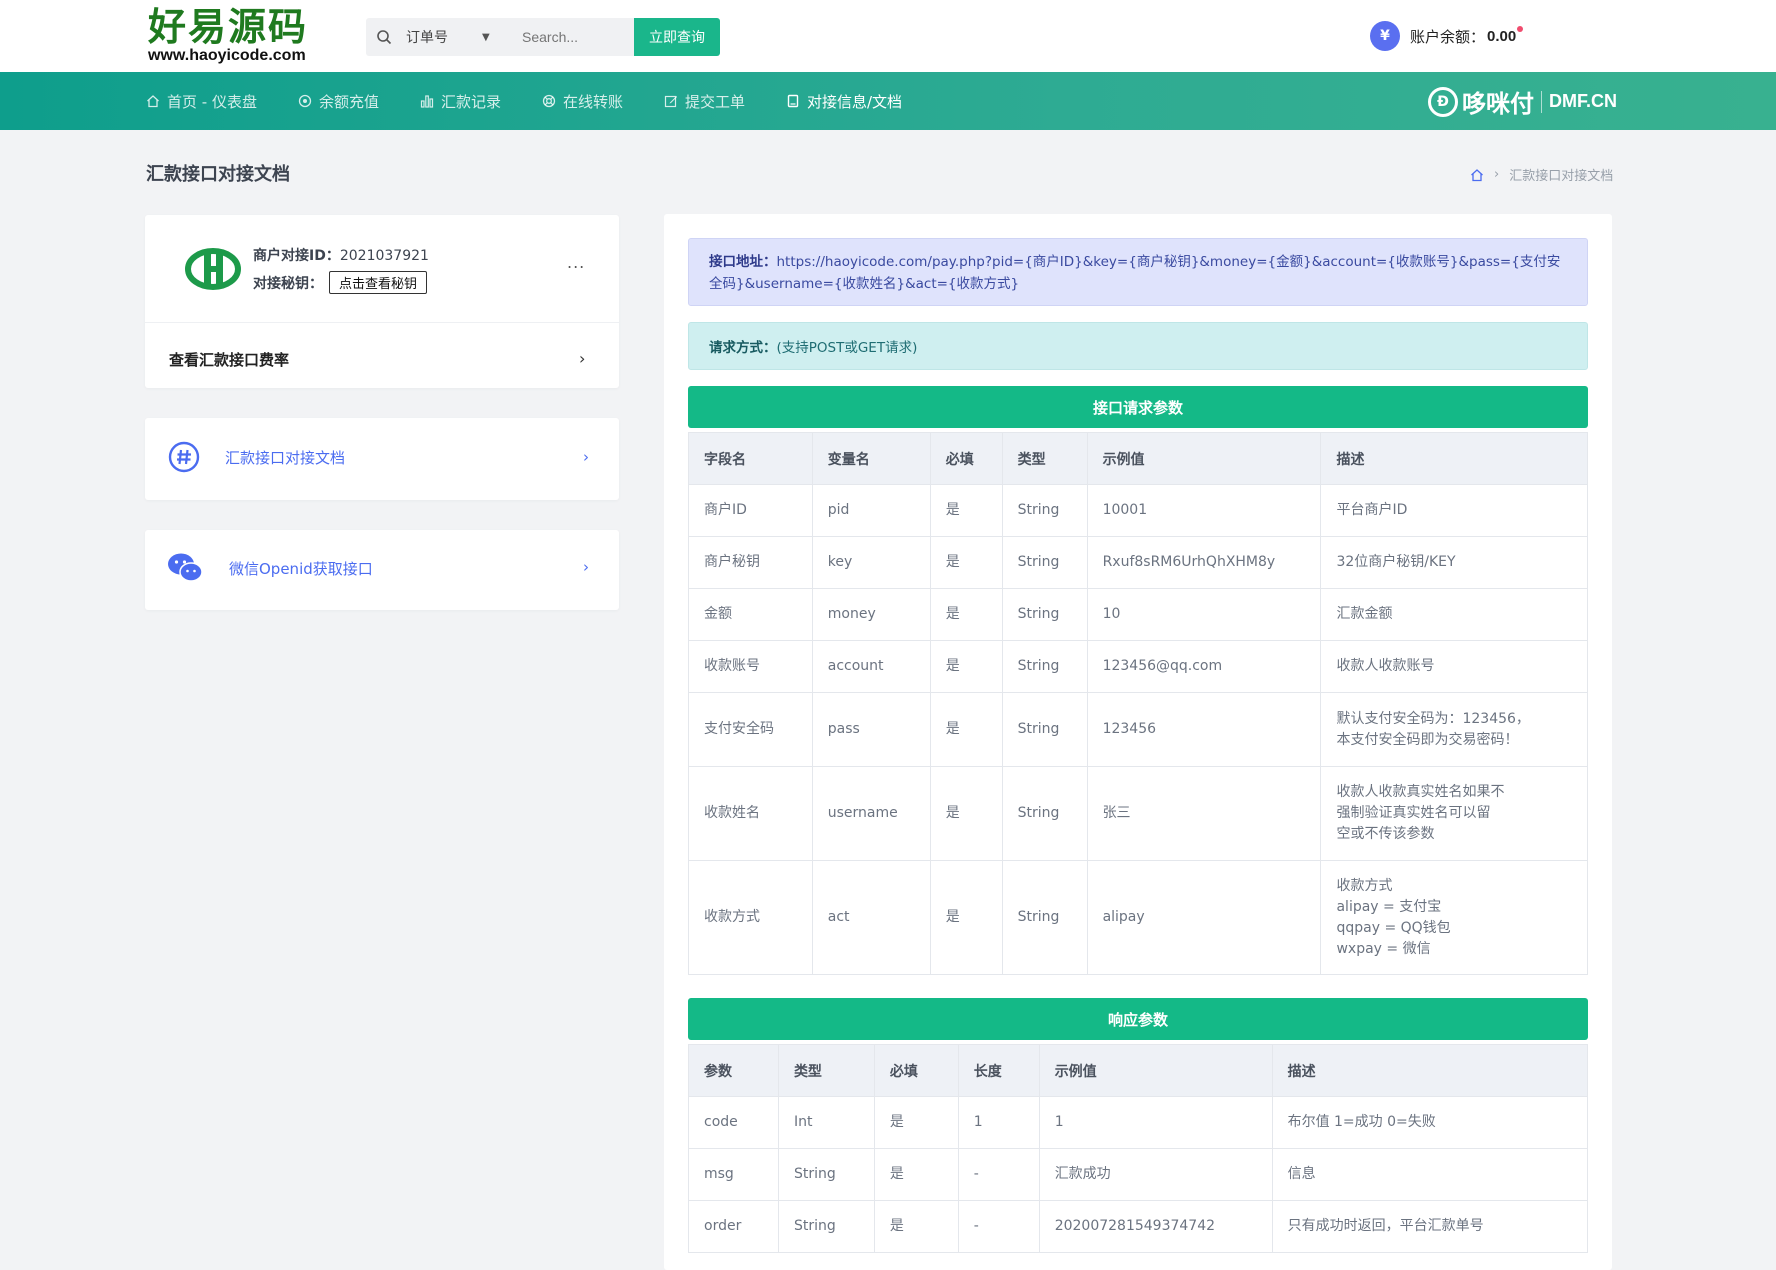 This screenshot has height=1270, width=1776. I want to click on request-params-header: 接口请求参数, so click(1138, 407).